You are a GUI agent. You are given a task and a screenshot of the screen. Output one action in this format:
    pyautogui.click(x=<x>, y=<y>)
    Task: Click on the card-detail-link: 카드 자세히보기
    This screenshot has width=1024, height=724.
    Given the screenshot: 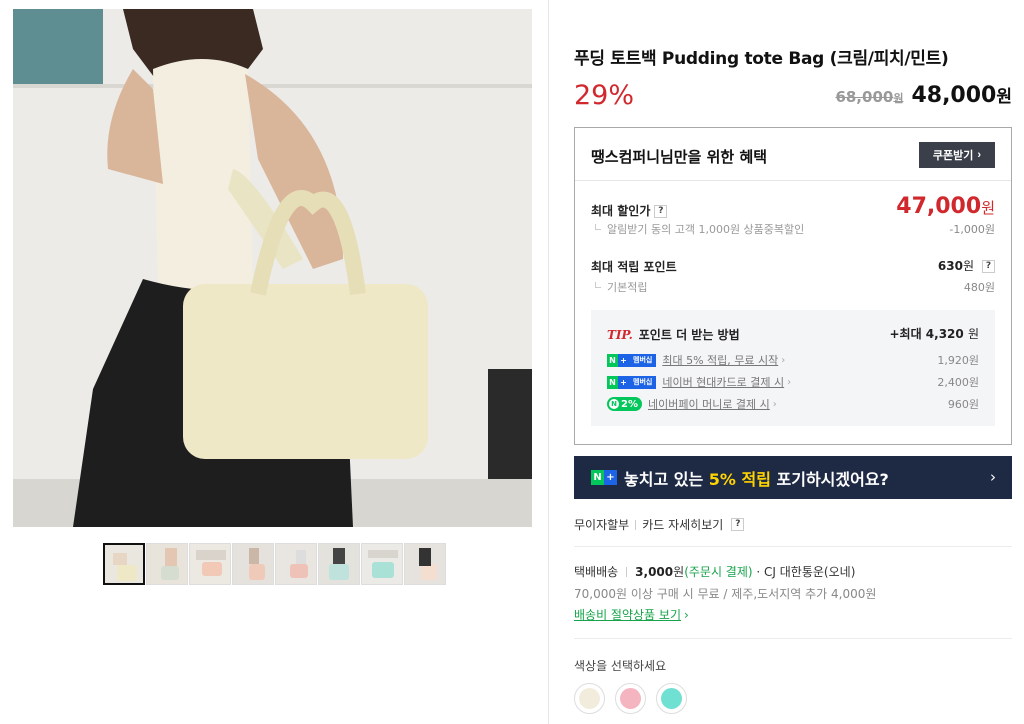 What is the action you would take?
    pyautogui.click(x=682, y=524)
    